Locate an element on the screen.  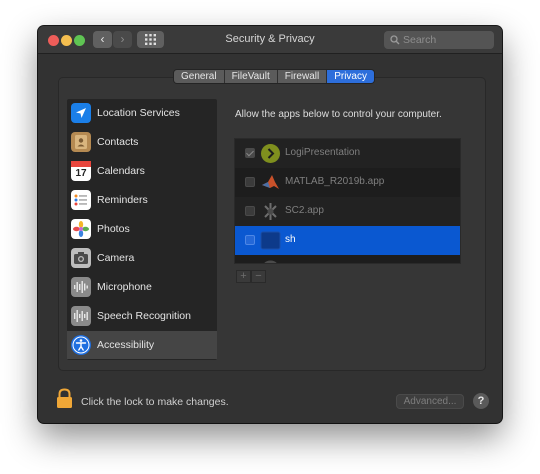
sidebar-item-label: Camera is located at coordinates (116, 258).